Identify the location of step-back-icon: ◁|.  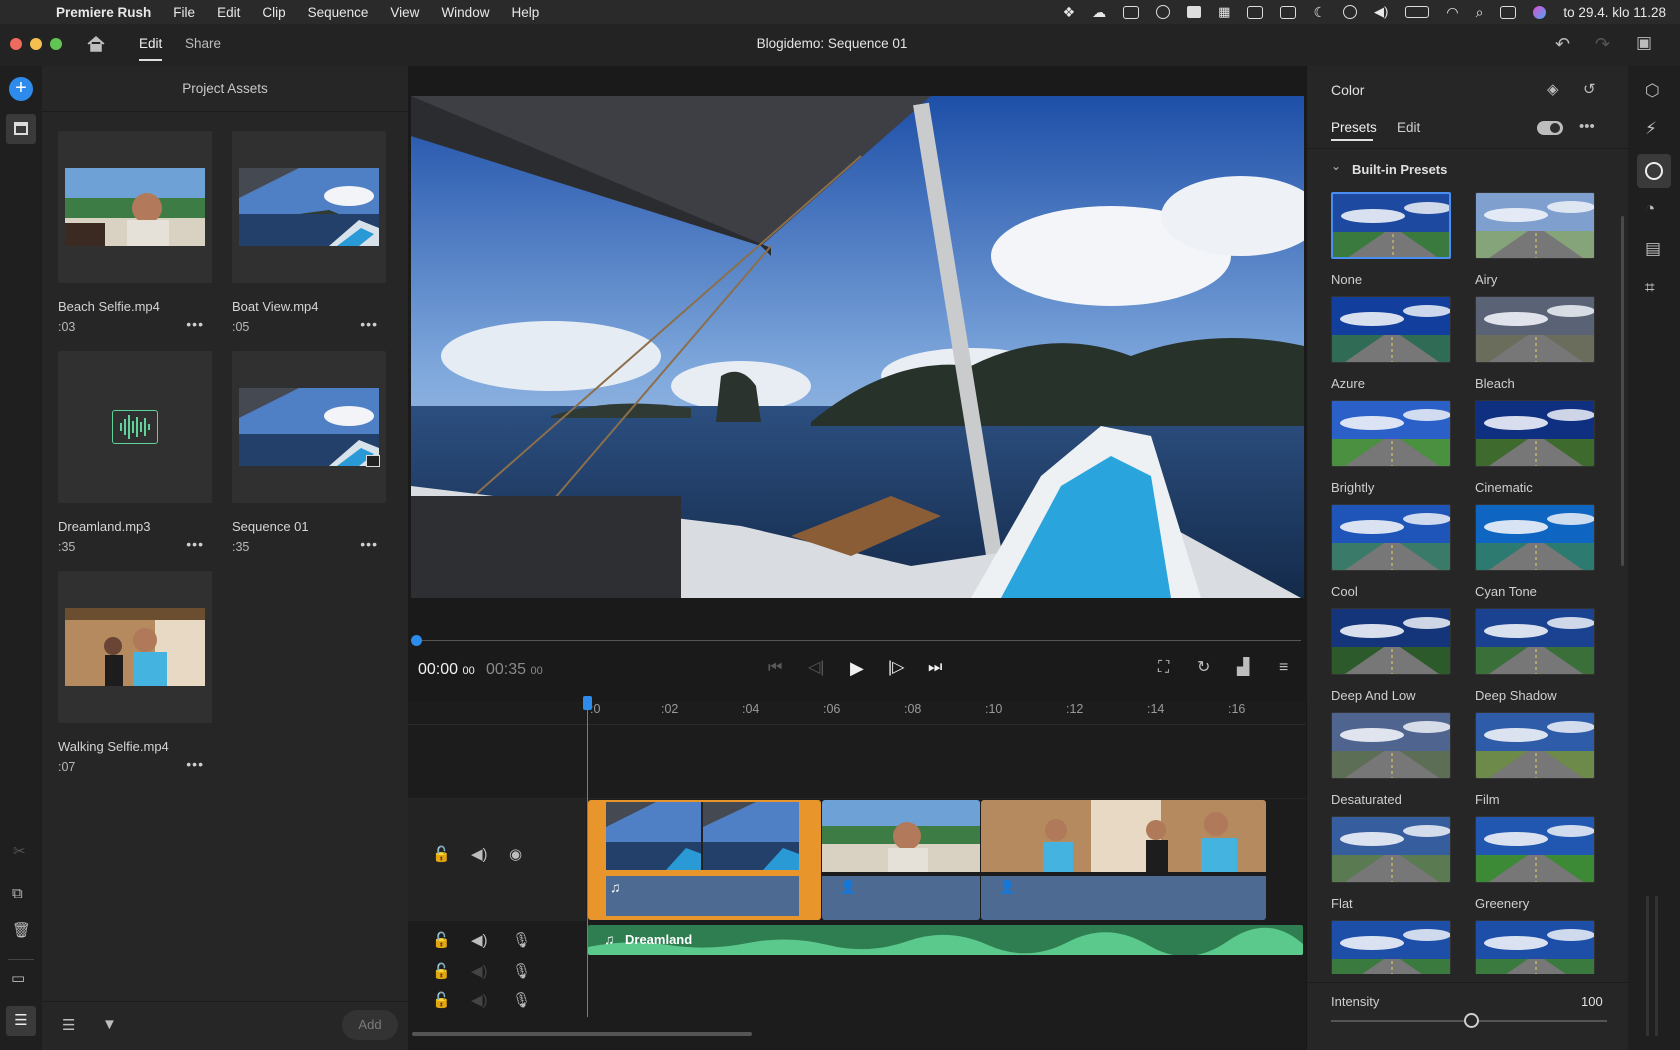
(816, 668).